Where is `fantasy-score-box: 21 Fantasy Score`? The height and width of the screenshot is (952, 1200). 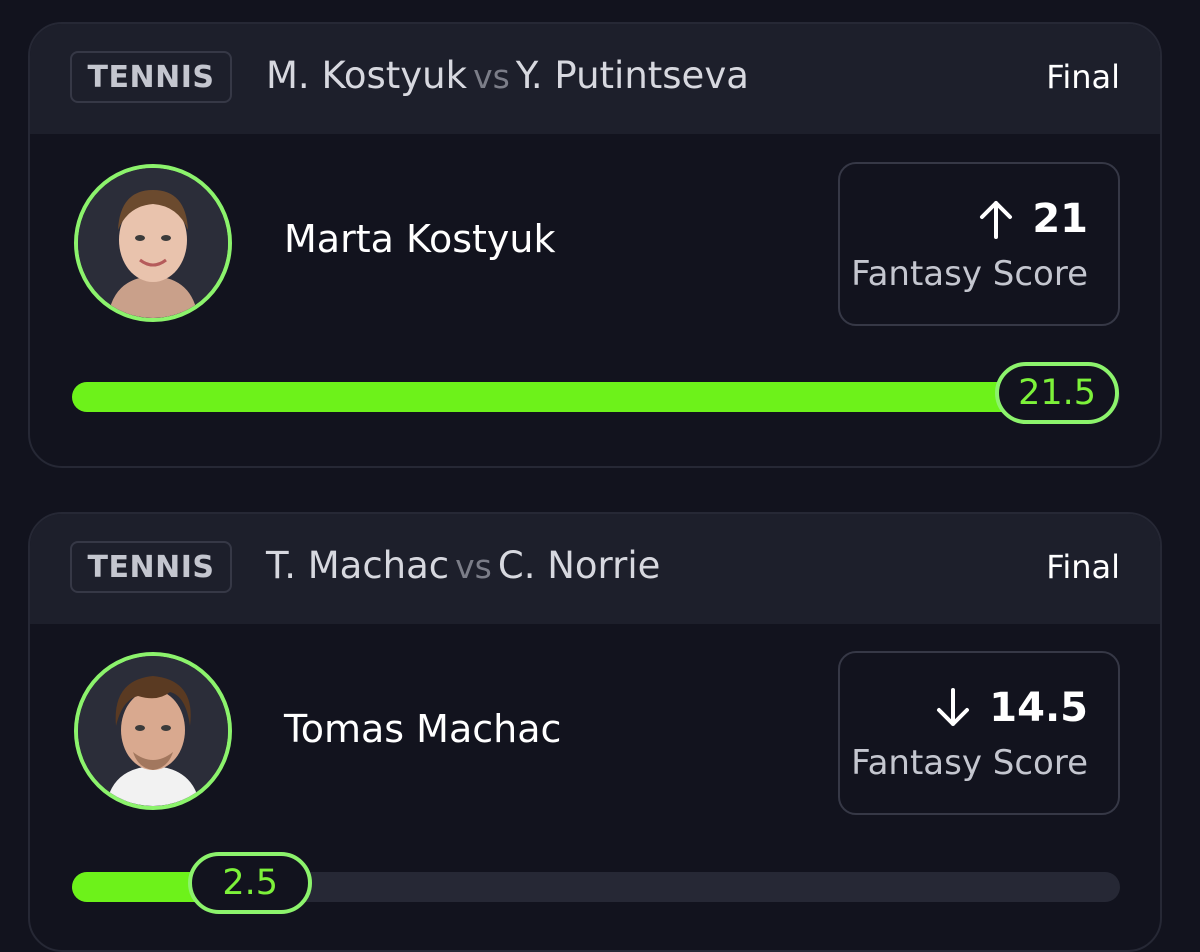
fantasy-score-box: 21 Fantasy Score is located at coordinates (979, 244).